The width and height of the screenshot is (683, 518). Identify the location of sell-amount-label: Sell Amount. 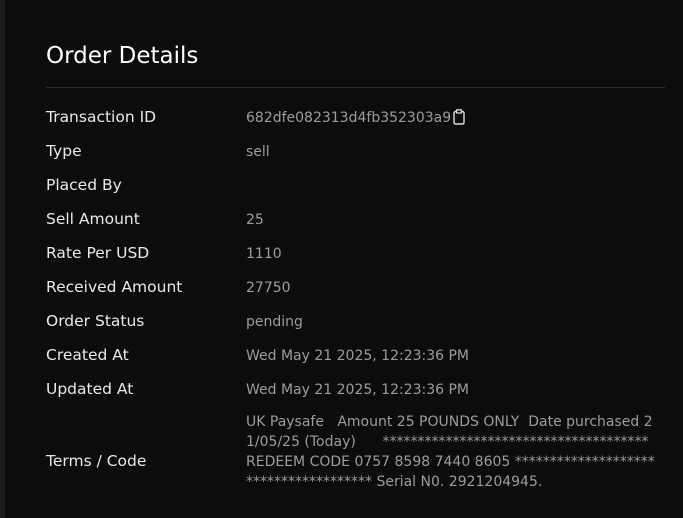
(93, 219).